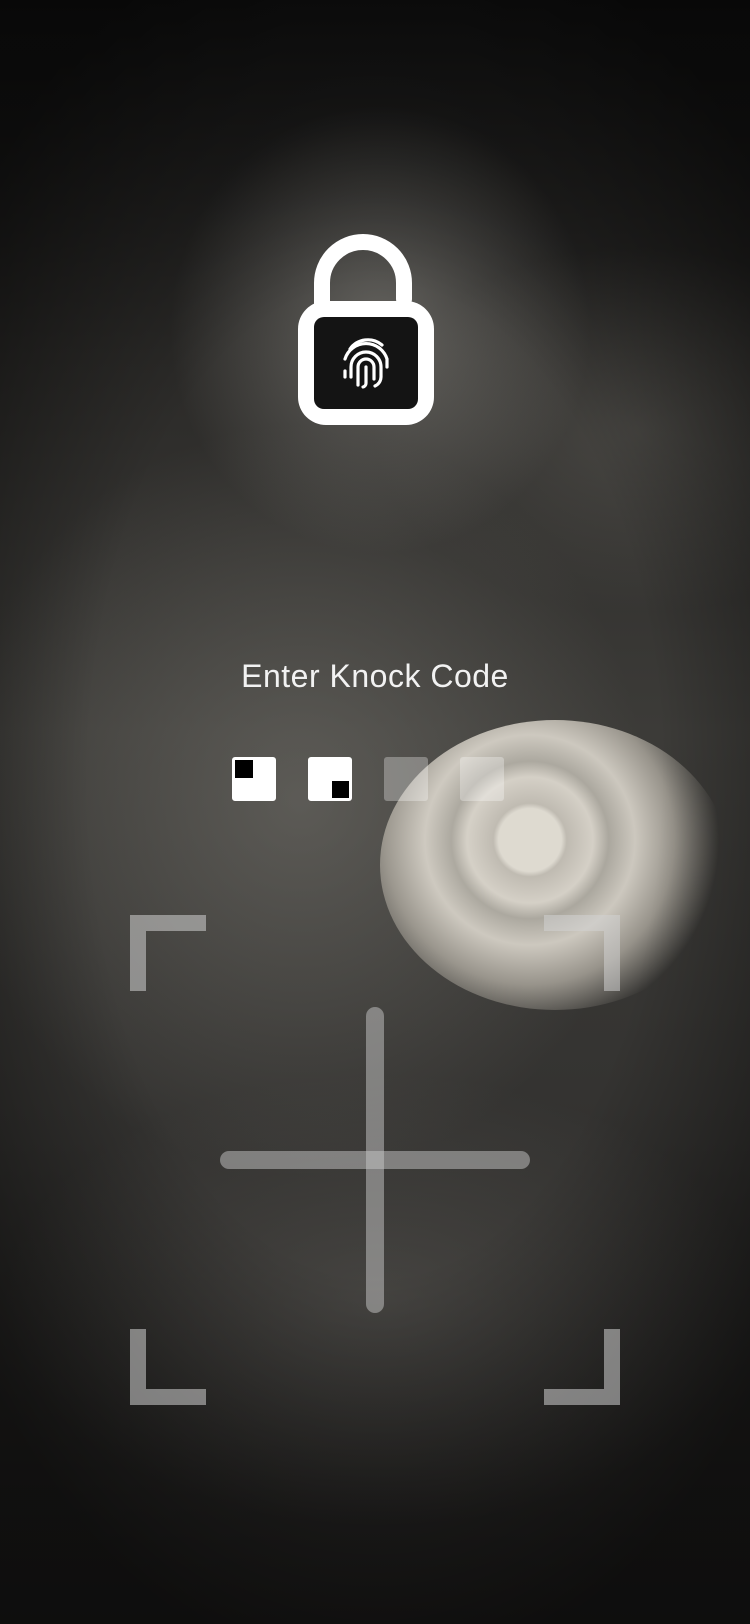  What do you see at coordinates (368, 779) in the screenshot?
I see `knock-code-indicators` at bounding box center [368, 779].